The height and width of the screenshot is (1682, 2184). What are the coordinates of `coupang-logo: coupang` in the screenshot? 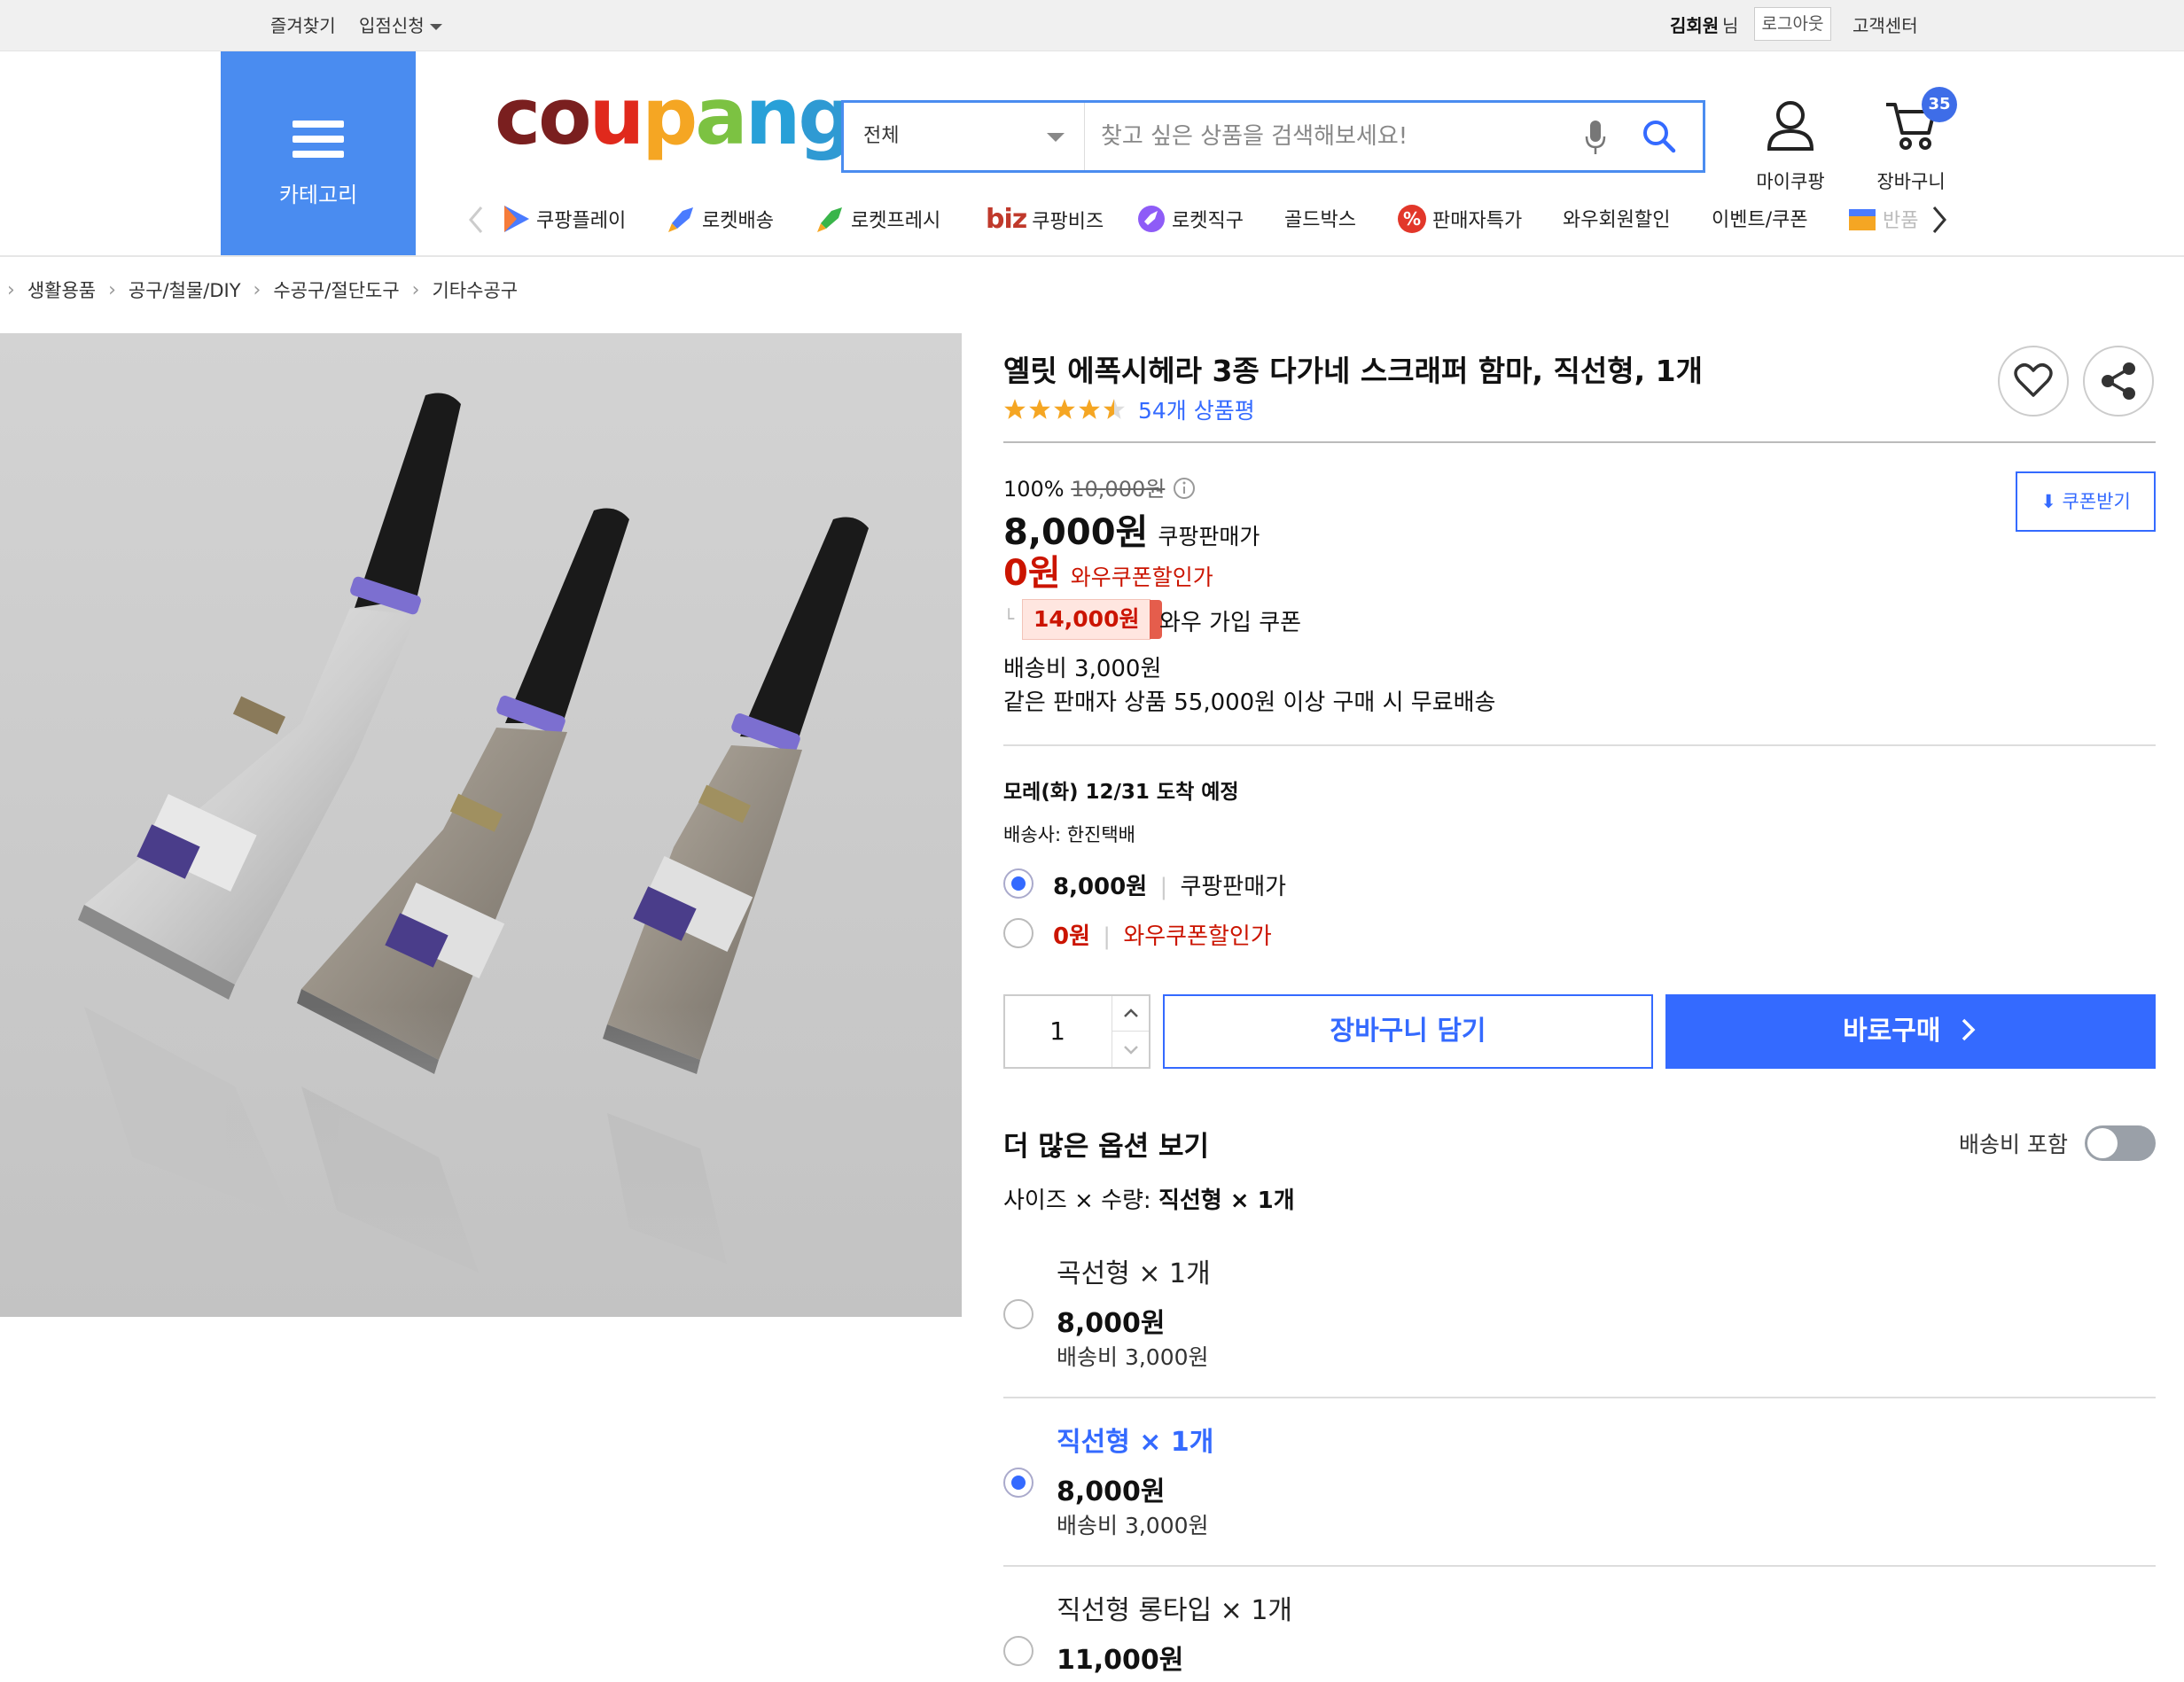 It's located at (674, 117).